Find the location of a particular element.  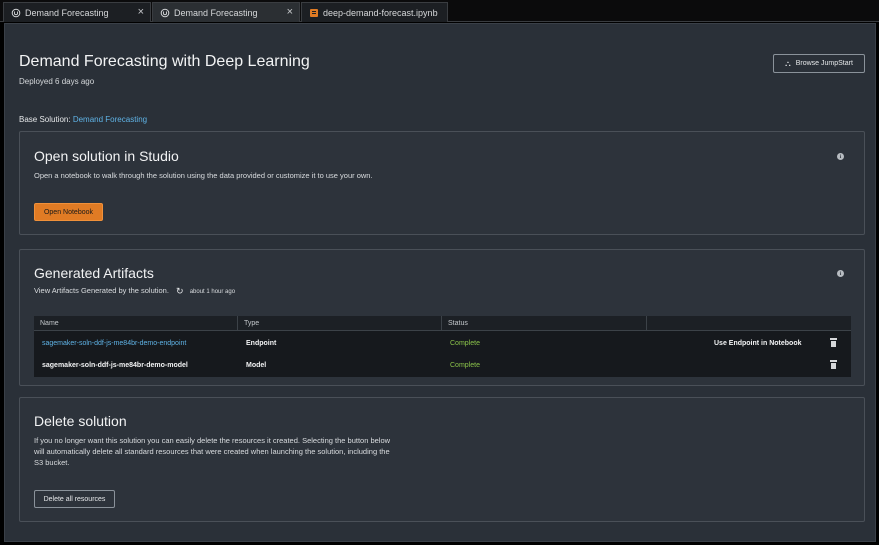

deployed-status: Deployed 6 days ago is located at coordinates (57, 81).